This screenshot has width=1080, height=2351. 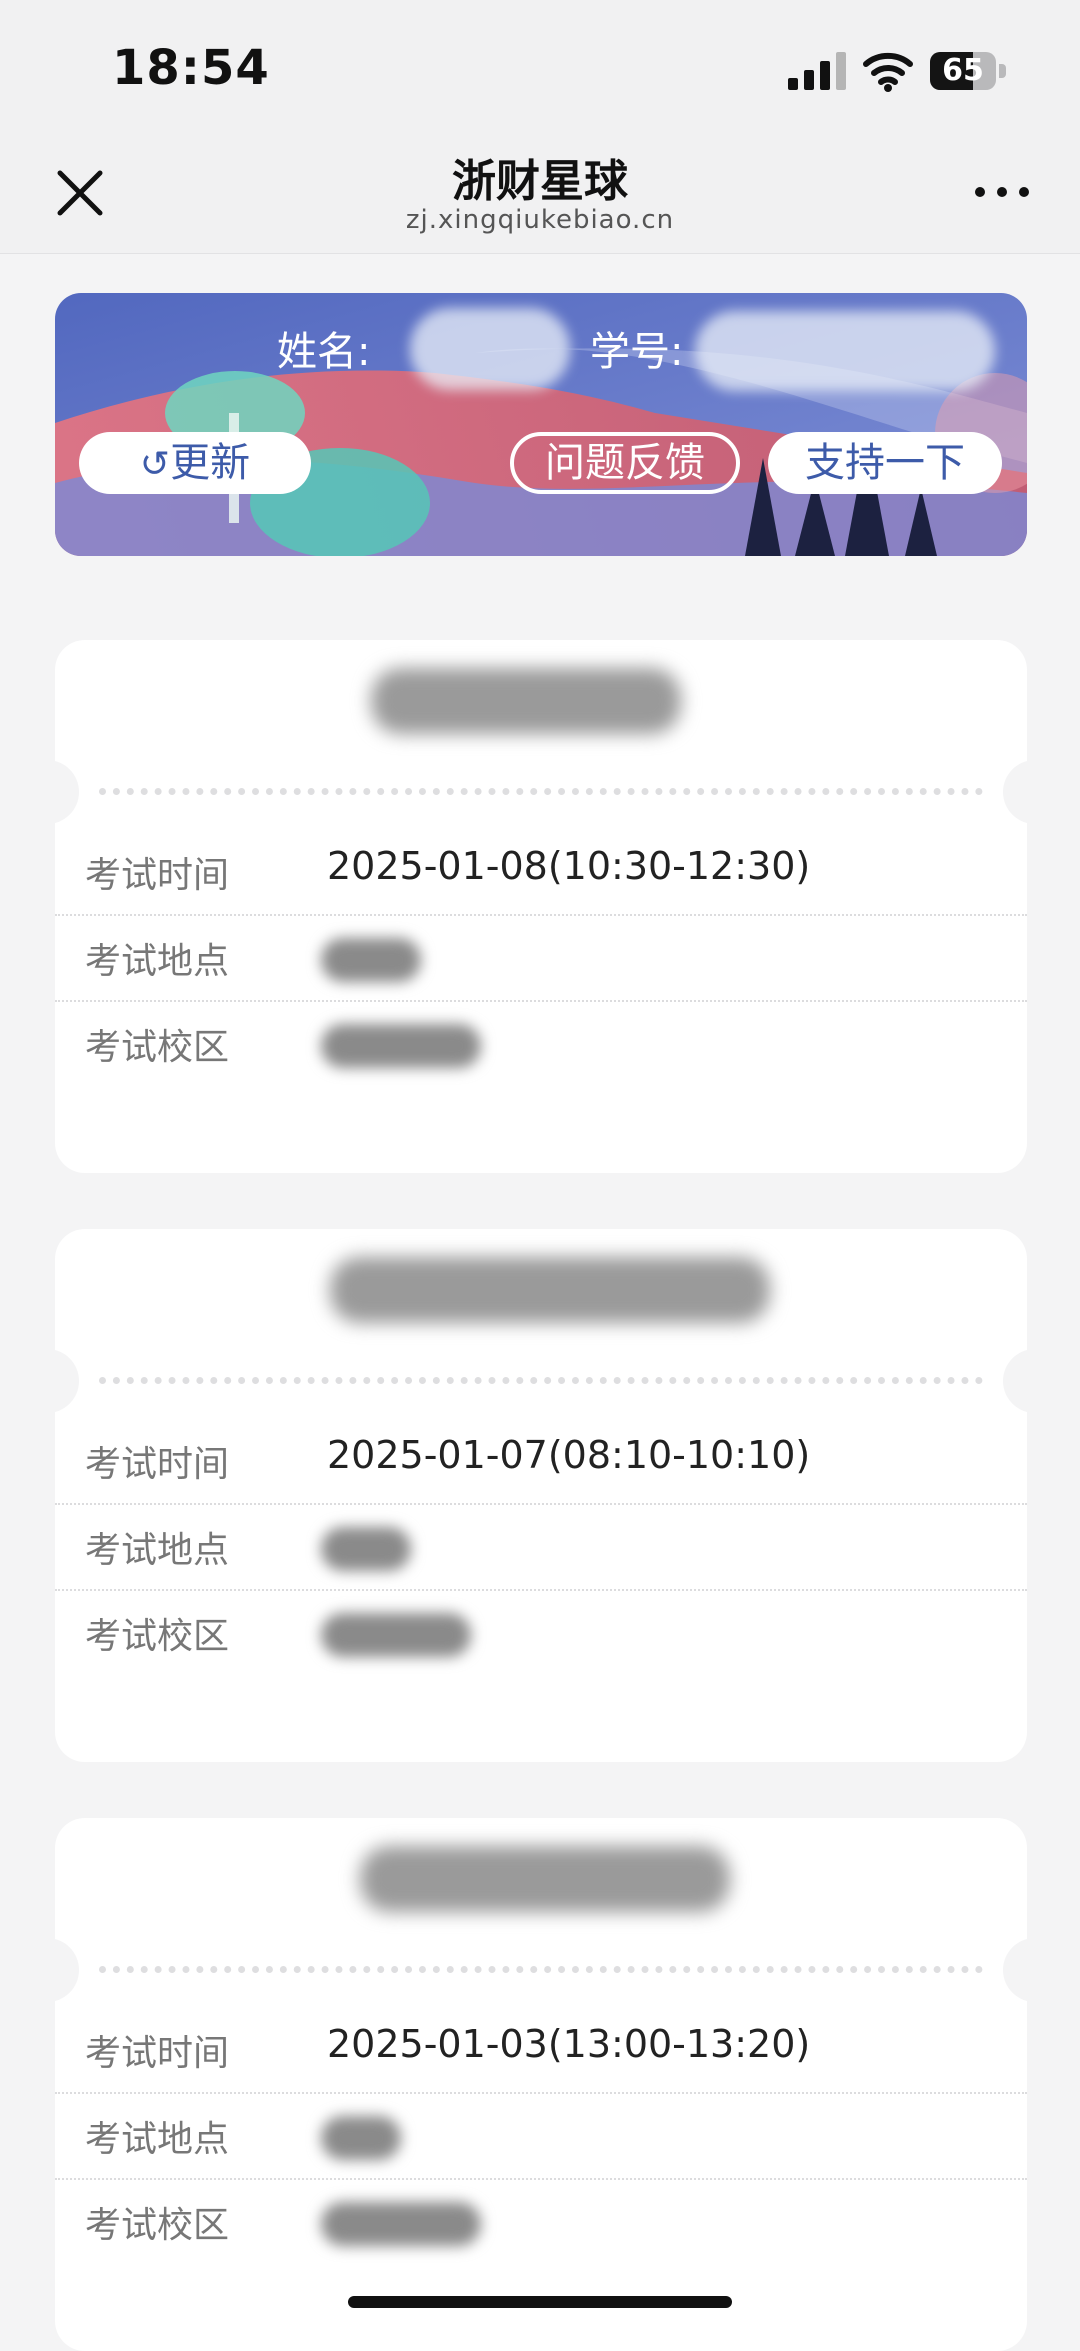 What do you see at coordinates (1002, 192) in the screenshot?
I see `more-icon` at bounding box center [1002, 192].